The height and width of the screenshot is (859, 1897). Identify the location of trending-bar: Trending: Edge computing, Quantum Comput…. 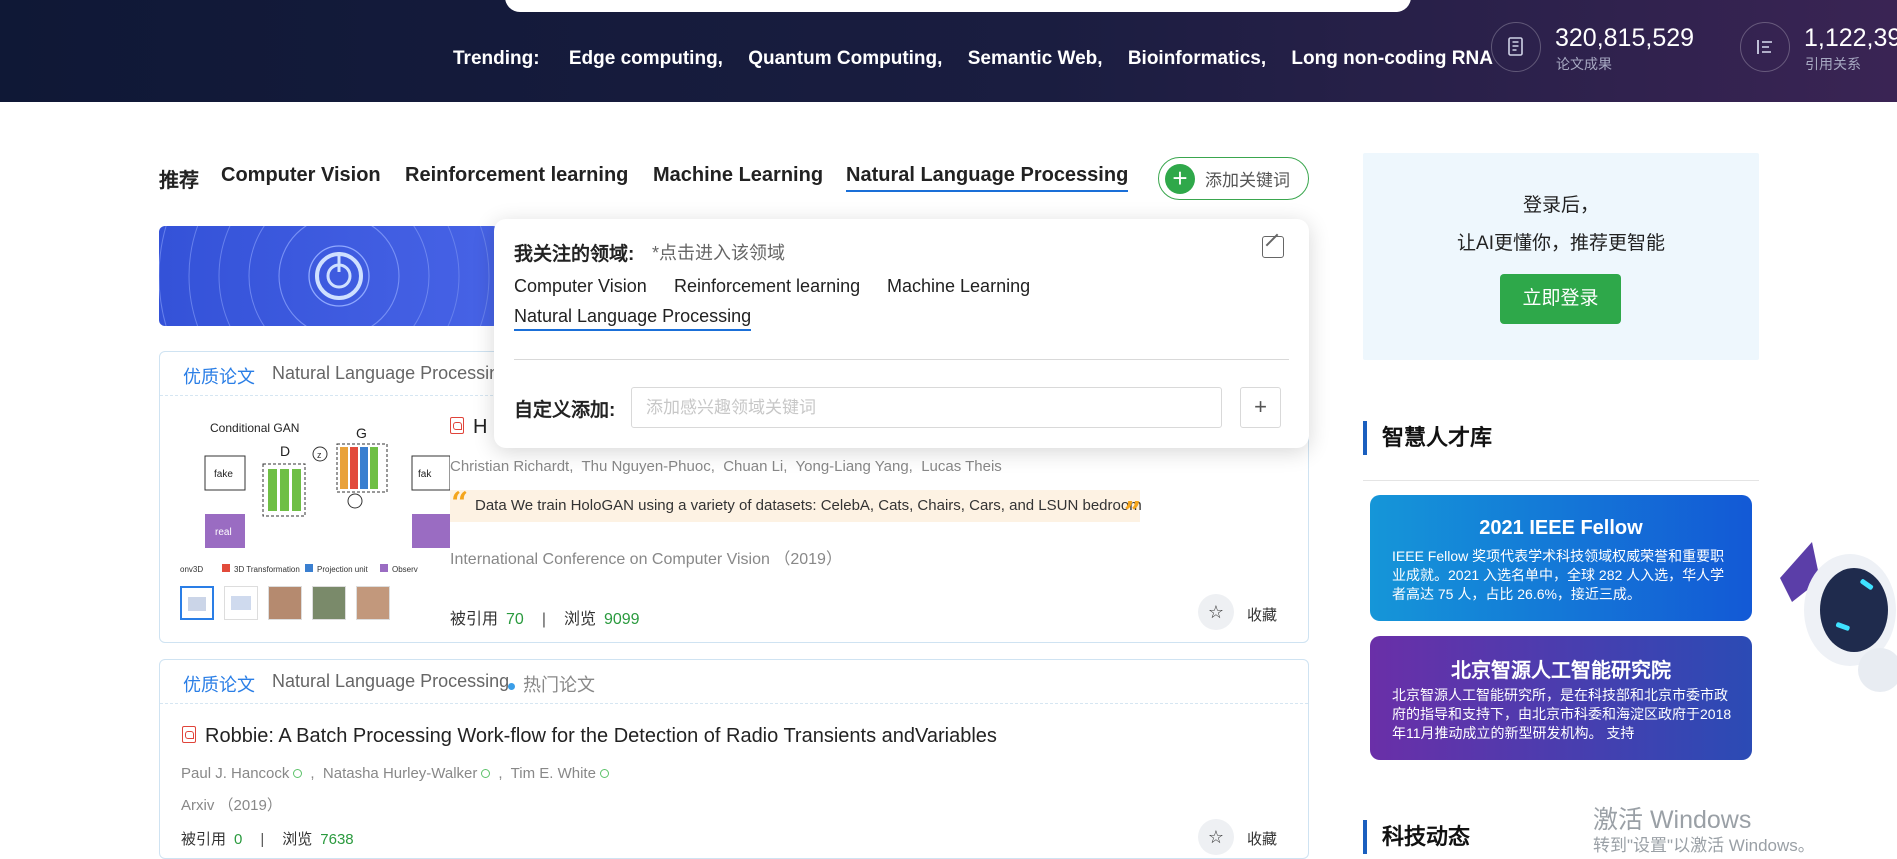
(983, 59).